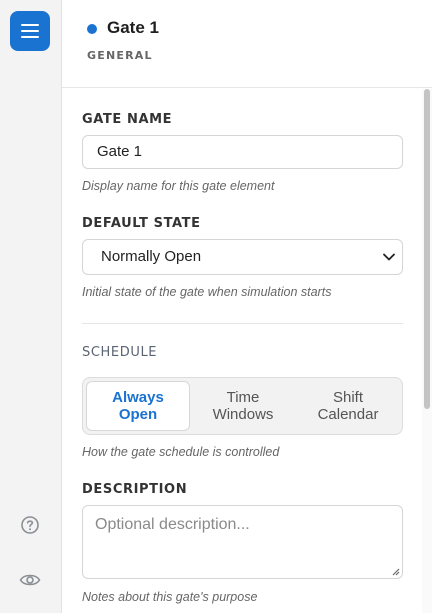 The height and width of the screenshot is (613, 432). Describe the element at coordinates (247, 44) in the screenshot. I see `panel-header: Gate 1 GENERAL` at that location.